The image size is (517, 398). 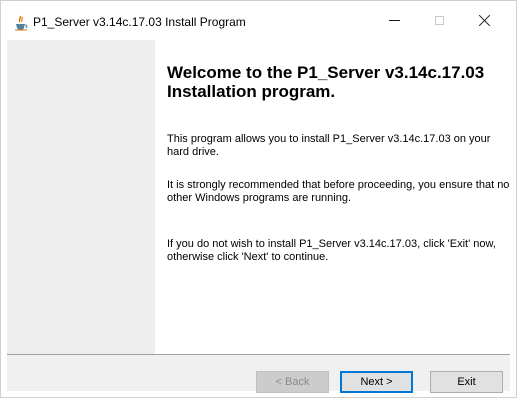 I want to click on minimize-button, so click(x=394, y=20).